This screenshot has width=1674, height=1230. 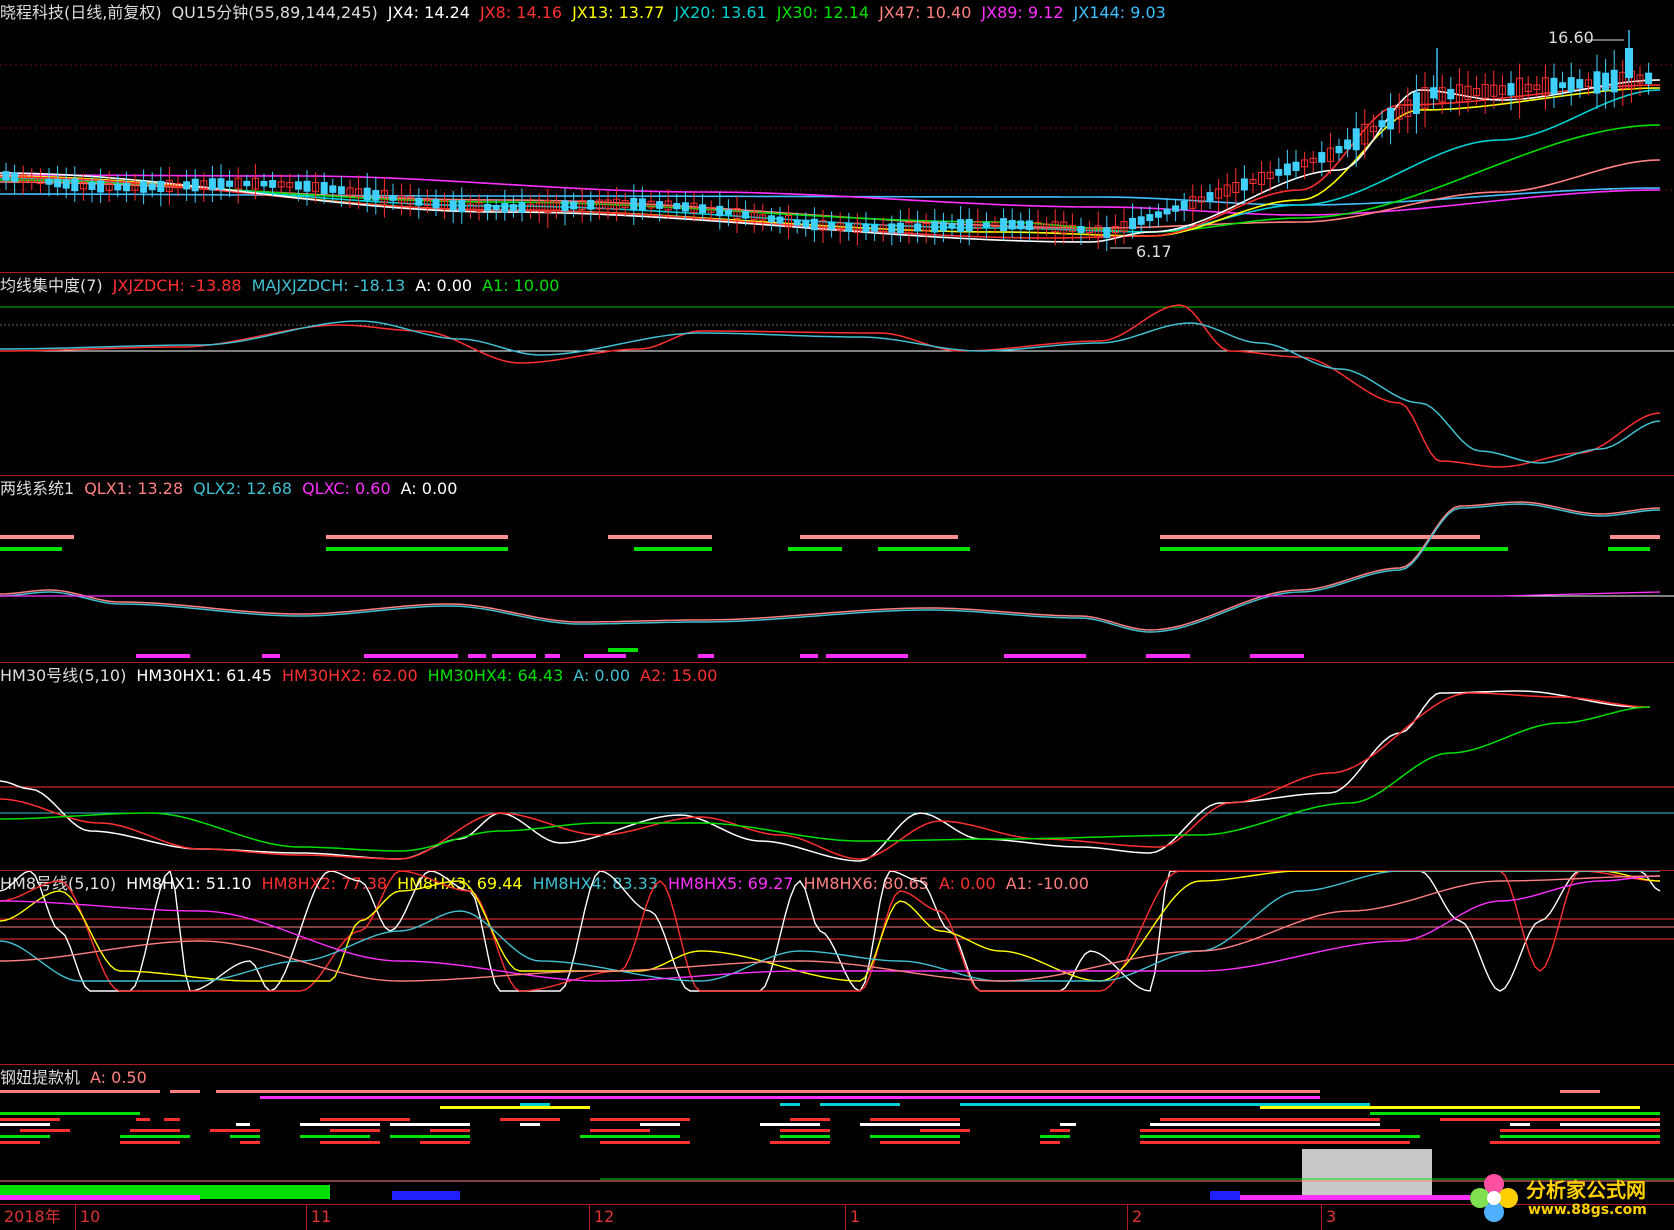 What do you see at coordinates (32, 1216) in the screenshot?
I see `date-tick-label: 2018年` at bounding box center [32, 1216].